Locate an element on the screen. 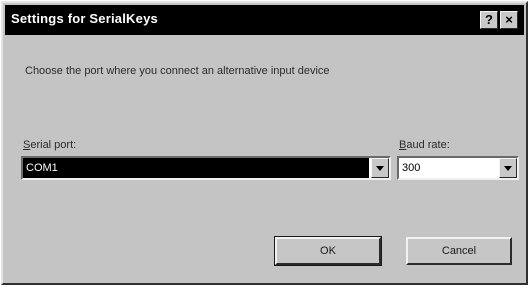  serial-port-dropdown: COM1 is located at coordinates (206, 168).